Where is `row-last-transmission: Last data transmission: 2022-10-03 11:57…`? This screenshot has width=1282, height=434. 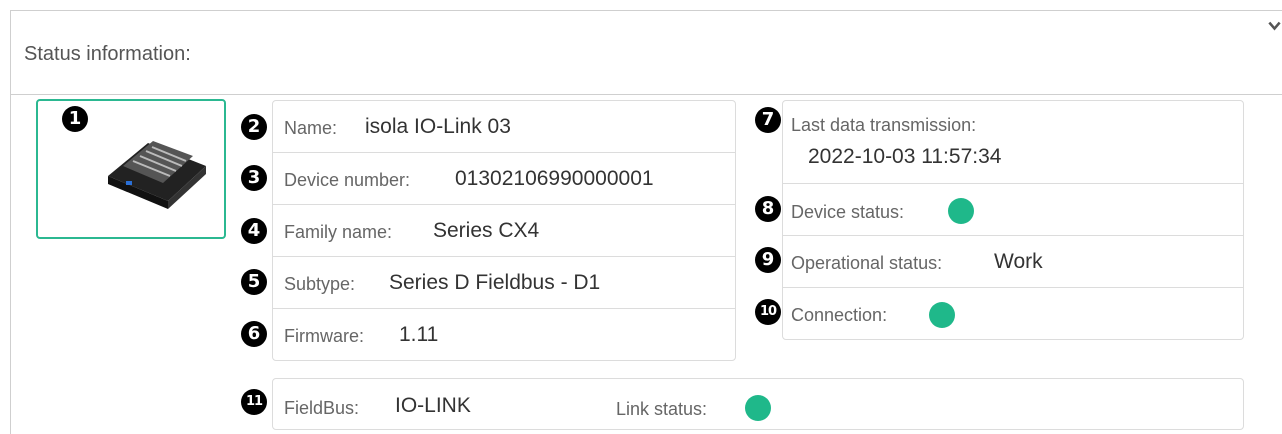
row-last-transmission: Last data transmission: 2022-10-03 11:57… is located at coordinates (1013, 142).